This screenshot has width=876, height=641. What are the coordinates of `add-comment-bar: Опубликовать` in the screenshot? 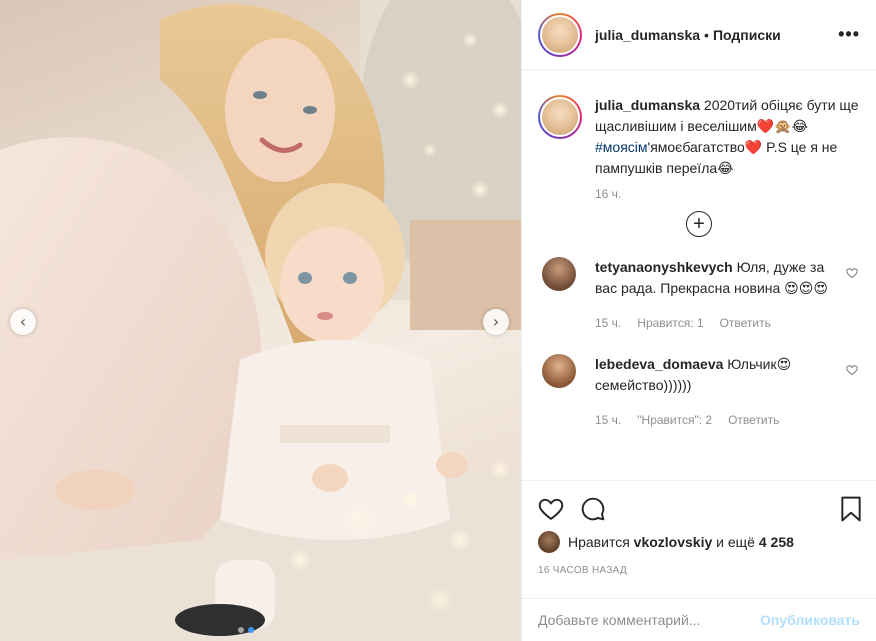 It's located at (699, 619).